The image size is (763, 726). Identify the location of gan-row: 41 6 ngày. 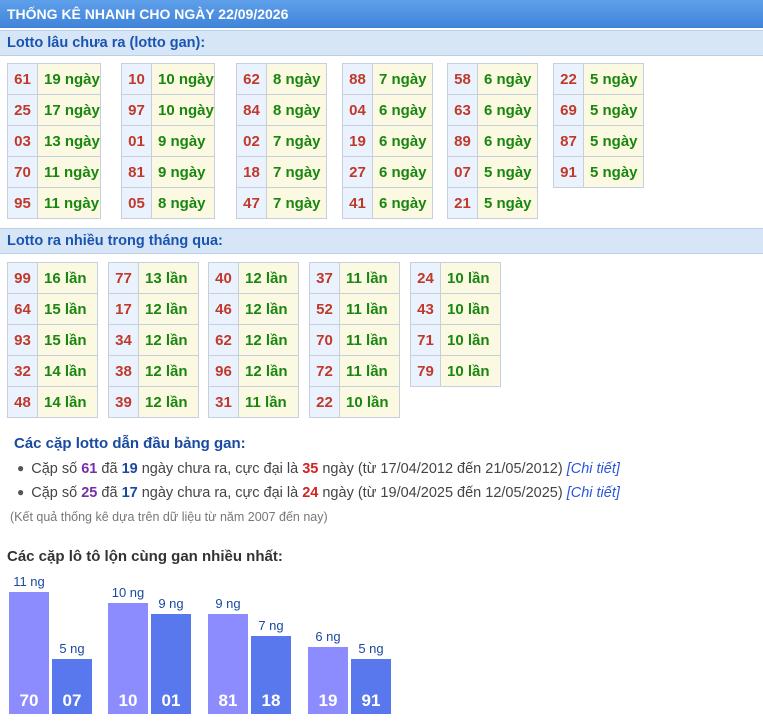
(387, 203).